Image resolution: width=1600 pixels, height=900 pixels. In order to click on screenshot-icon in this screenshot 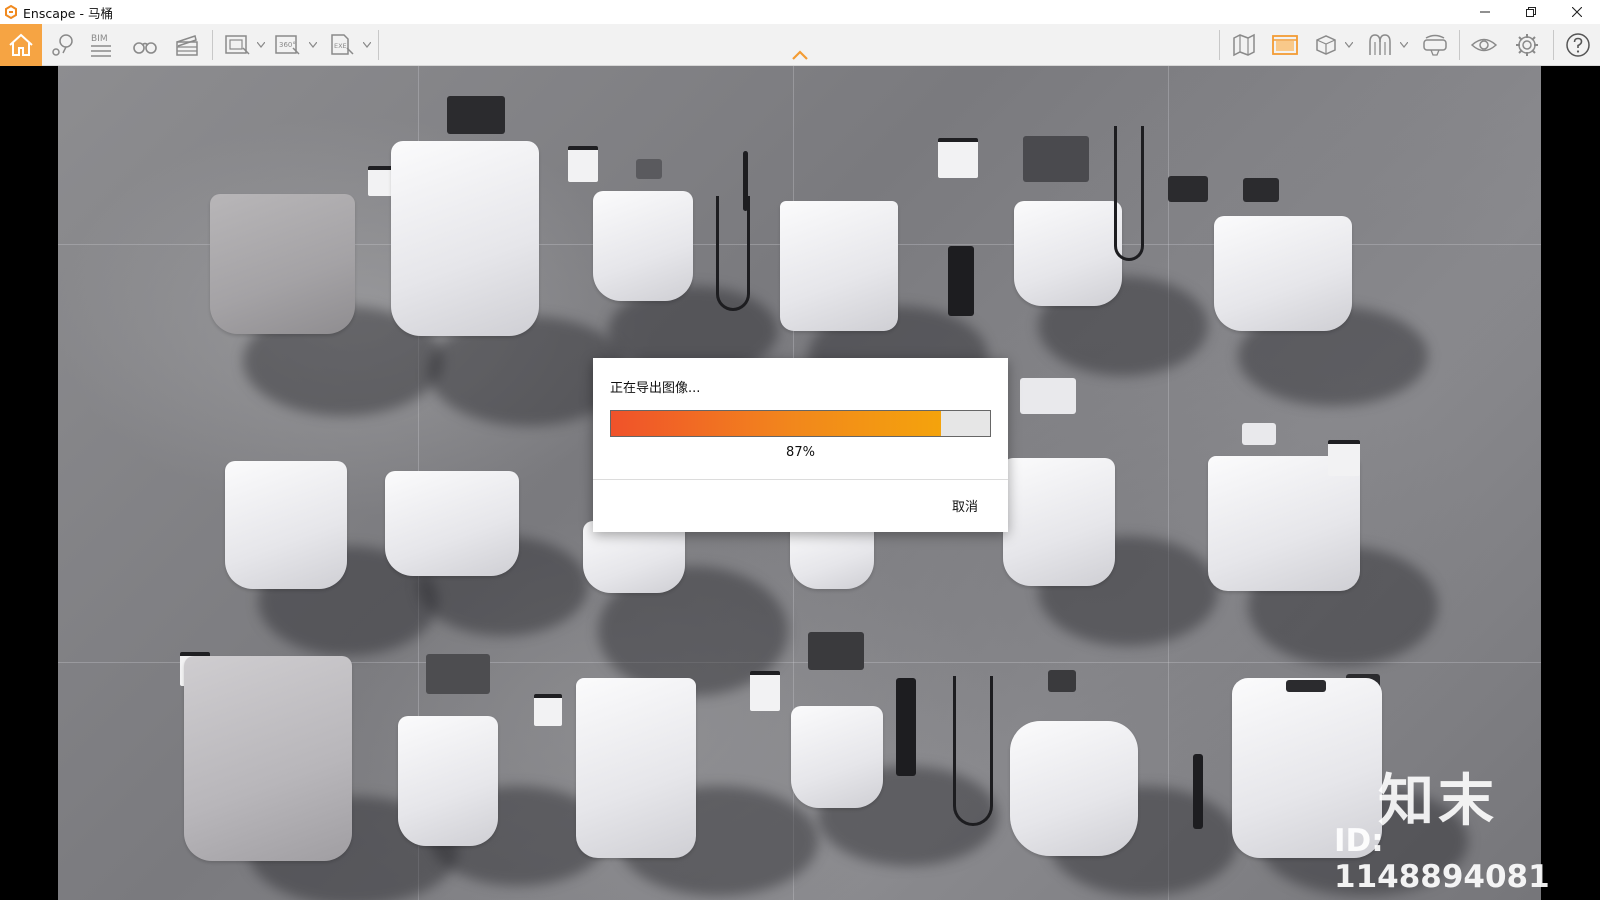, I will do `click(237, 45)`.